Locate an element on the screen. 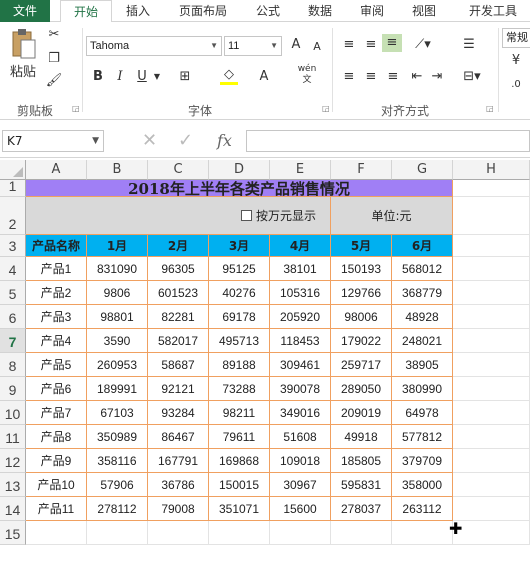  row-header-8: 8 is located at coordinates (13, 365).